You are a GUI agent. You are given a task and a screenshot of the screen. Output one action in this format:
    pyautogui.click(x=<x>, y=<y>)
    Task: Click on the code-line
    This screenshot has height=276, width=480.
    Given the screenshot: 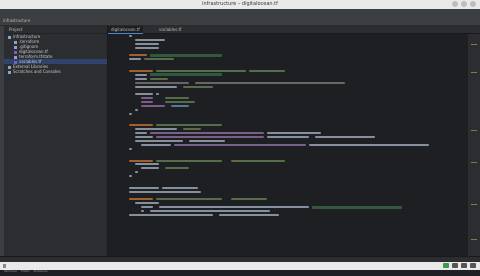 What is the action you would take?
    pyautogui.click(x=295, y=215)
    